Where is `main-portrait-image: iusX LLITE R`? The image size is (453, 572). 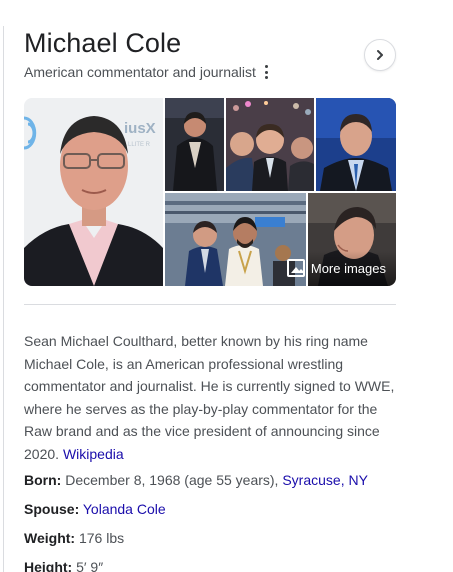 main-portrait-image: iusX LLITE R is located at coordinates (93, 192).